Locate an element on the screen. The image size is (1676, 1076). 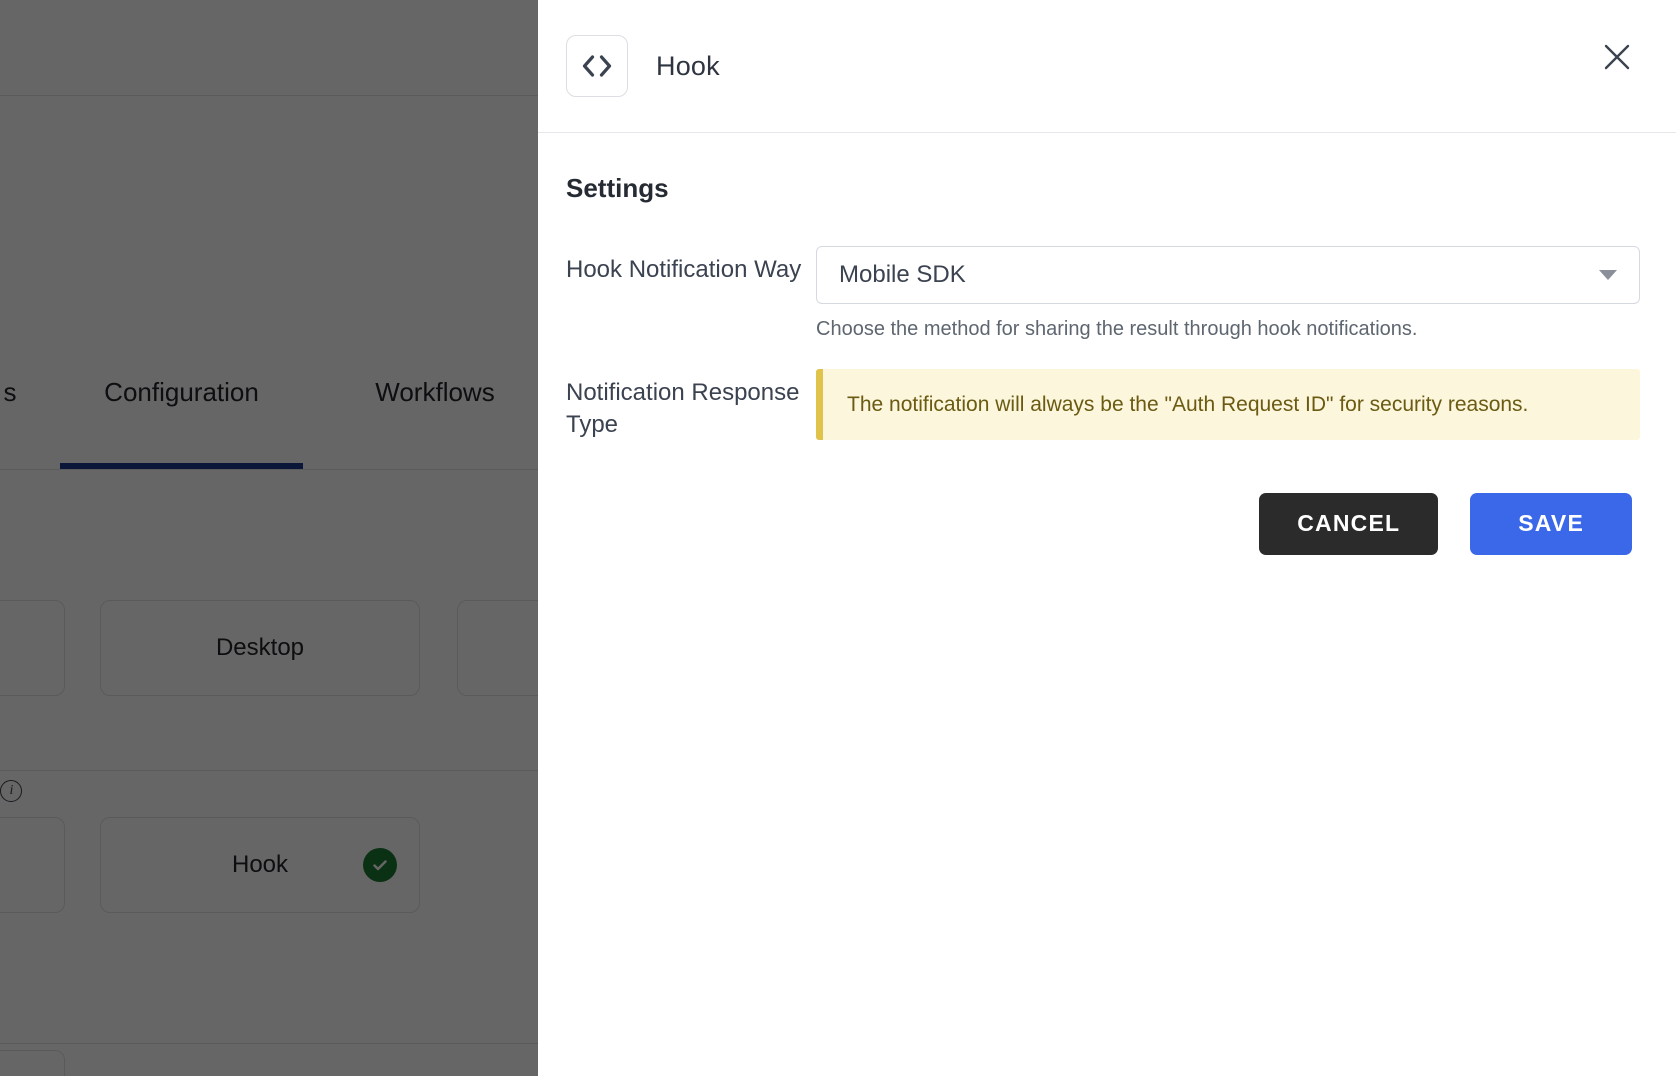
background-section-heading: y i is located at coordinates (11, 790).